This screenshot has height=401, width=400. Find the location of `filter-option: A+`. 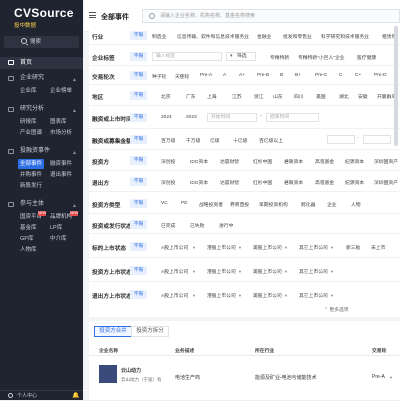

filter-option: A+ is located at coordinates (242, 75).